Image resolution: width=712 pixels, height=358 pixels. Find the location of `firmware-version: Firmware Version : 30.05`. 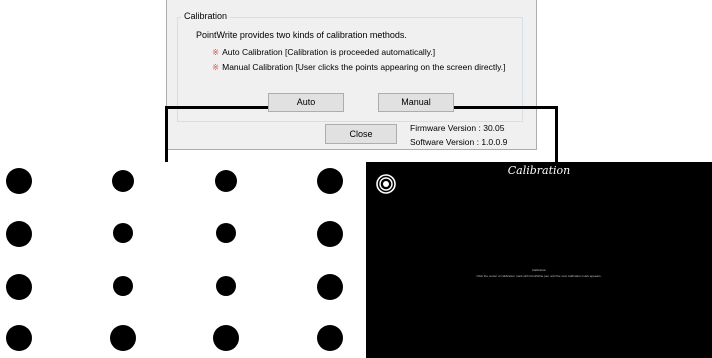

firmware-version: Firmware Version : 30.05 is located at coordinates (457, 128).